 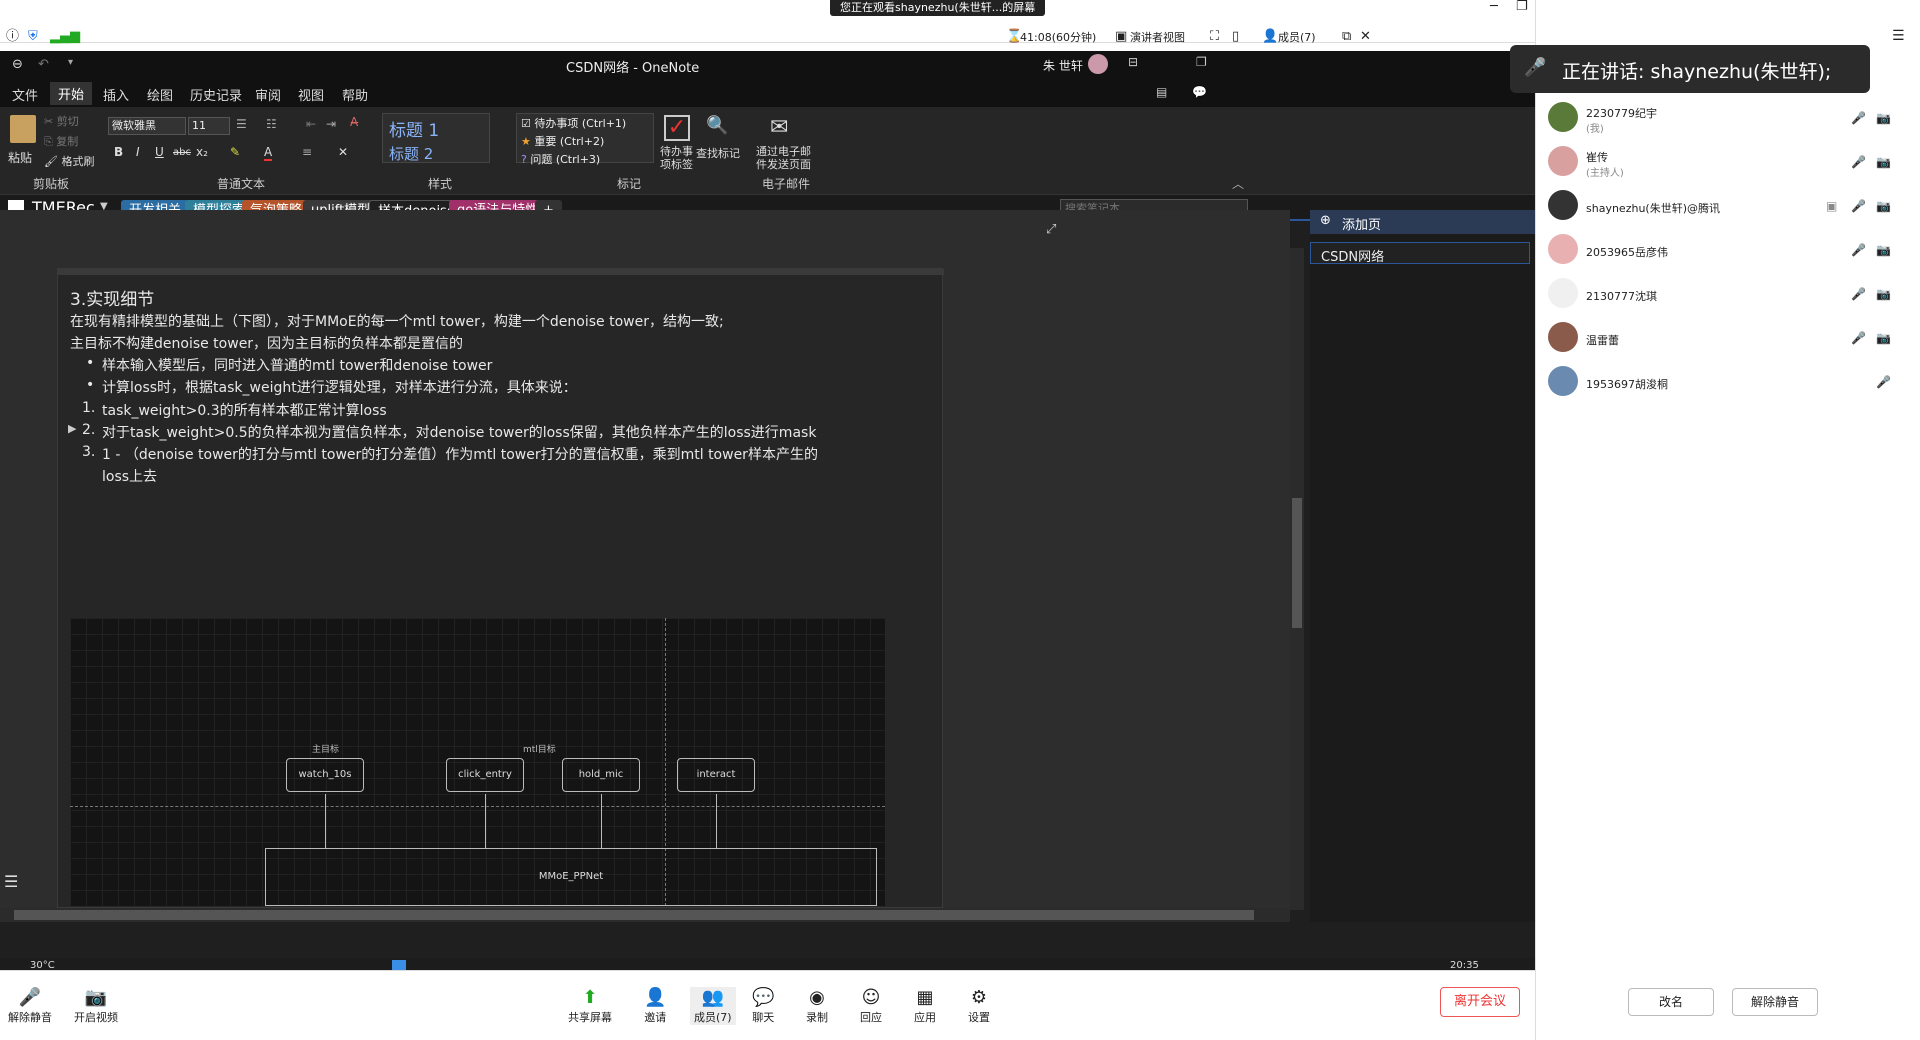 What do you see at coordinates (1297, 37) in the screenshot?
I see `members-count: 成员(7)` at bounding box center [1297, 37].